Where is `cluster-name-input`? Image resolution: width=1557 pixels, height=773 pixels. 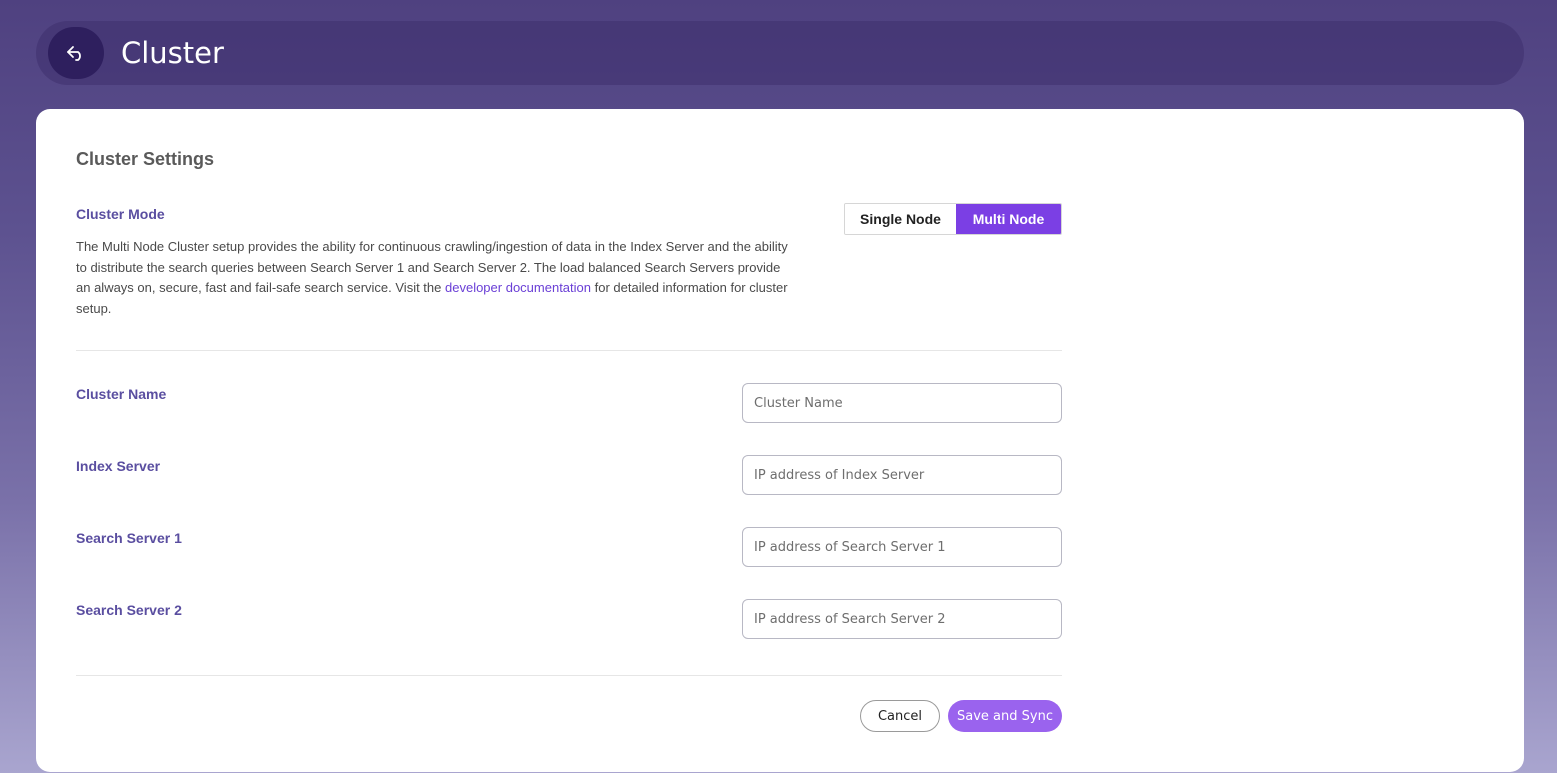 cluster-name-input is located at coordinates (902, 403).